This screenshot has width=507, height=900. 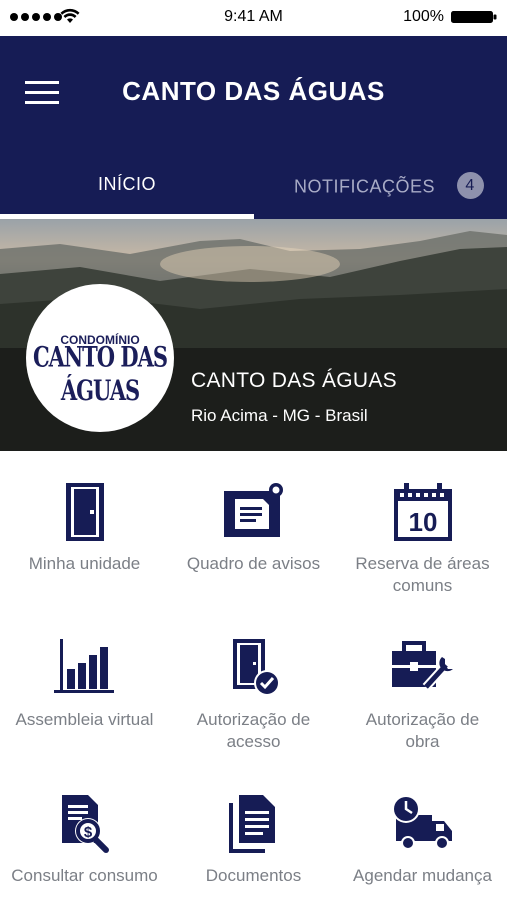 I want to click on menu-item-autorizacao-de-acesso: Autorização de acesso, so click(x=253, y=695).